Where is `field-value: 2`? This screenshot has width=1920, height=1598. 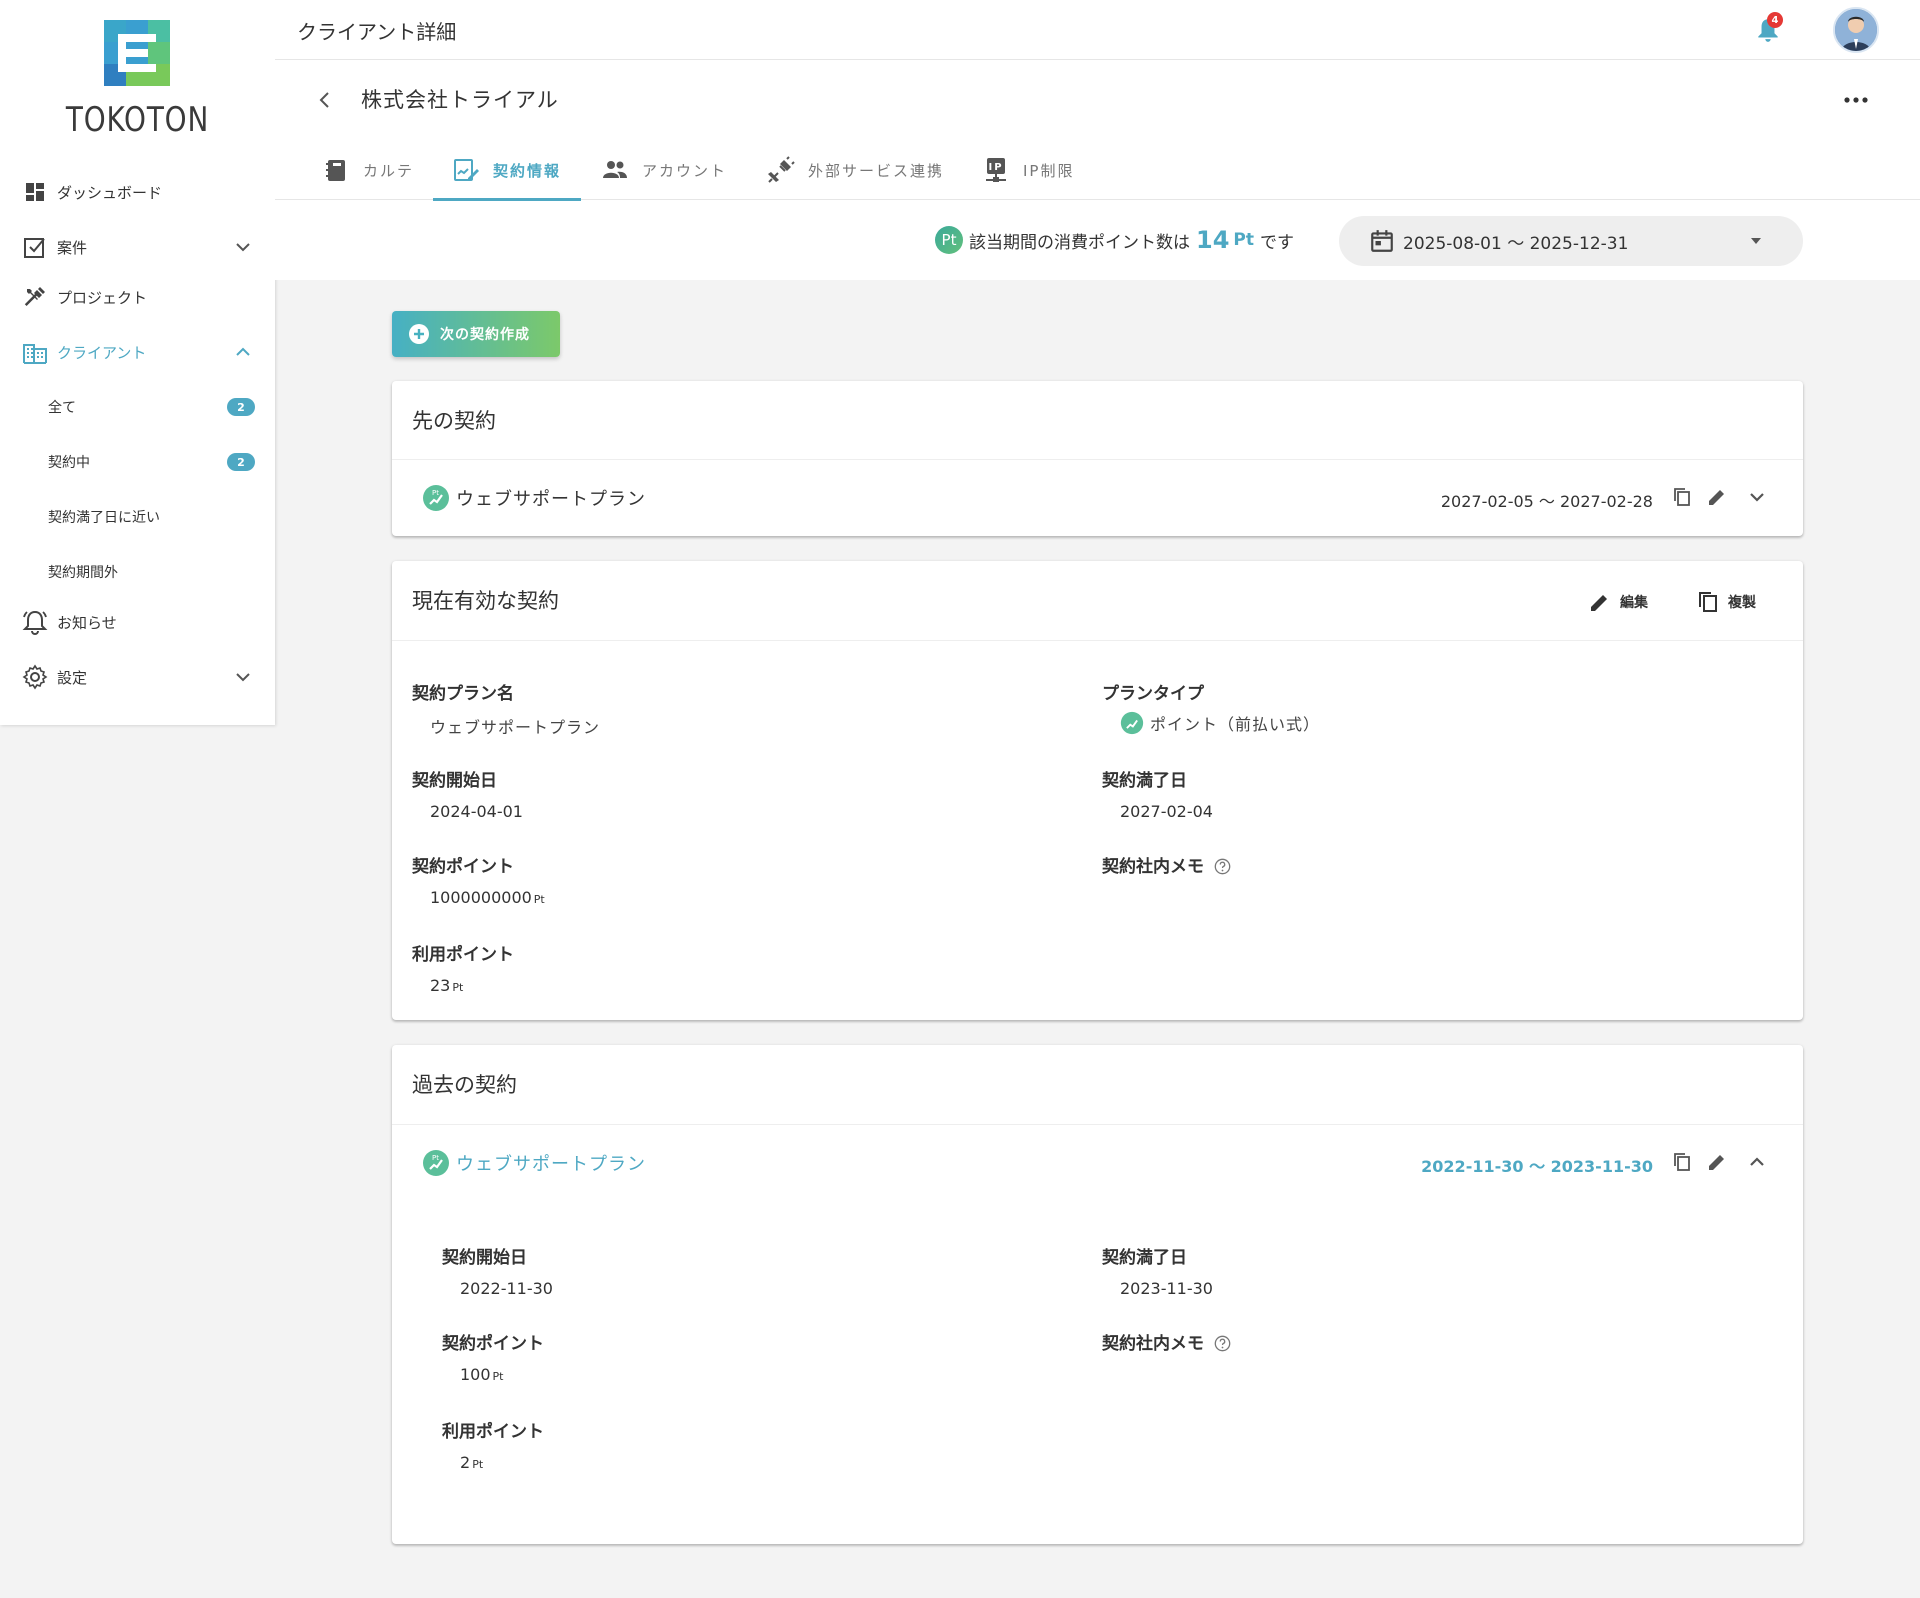
field-value: 2 is located at coordinates (465, 1462).